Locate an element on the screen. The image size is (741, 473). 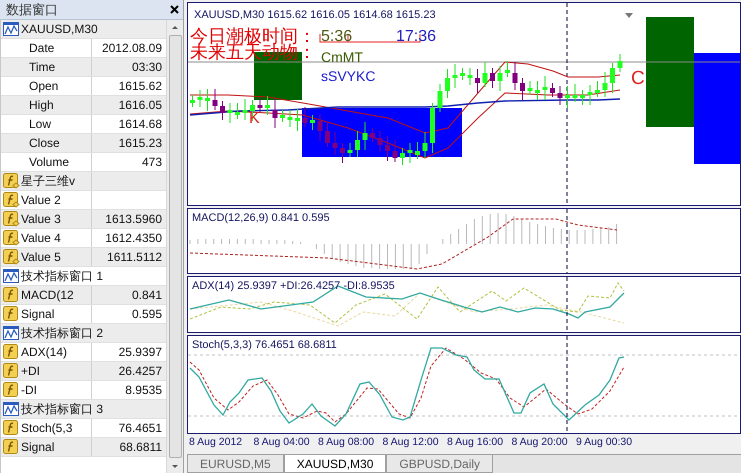
time-axis-label: 8 Aug 20:00 is located at coordinates (540, 443).